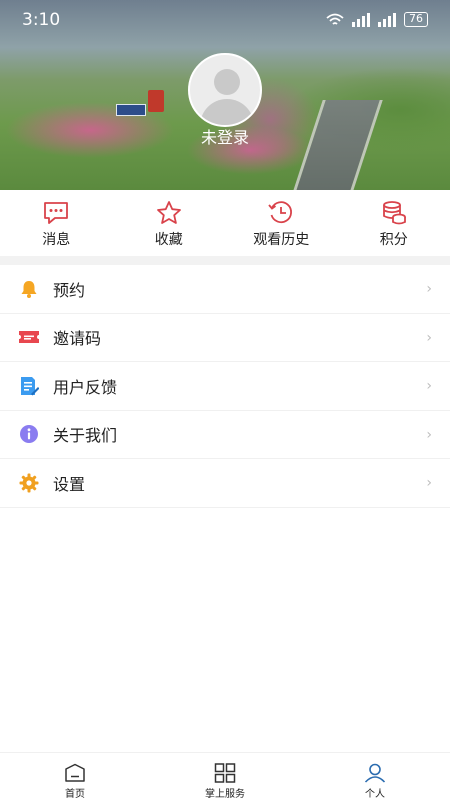 The height and width of the screenshot is (800, 450). What do you see at coordinates (375, 773) in the screenshot?
I see `person-icon` at bounding box center [375, 773].